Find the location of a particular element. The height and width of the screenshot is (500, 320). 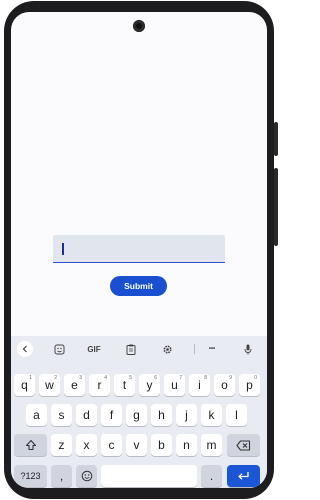

key-k: k is located at coordinates (211, 415).